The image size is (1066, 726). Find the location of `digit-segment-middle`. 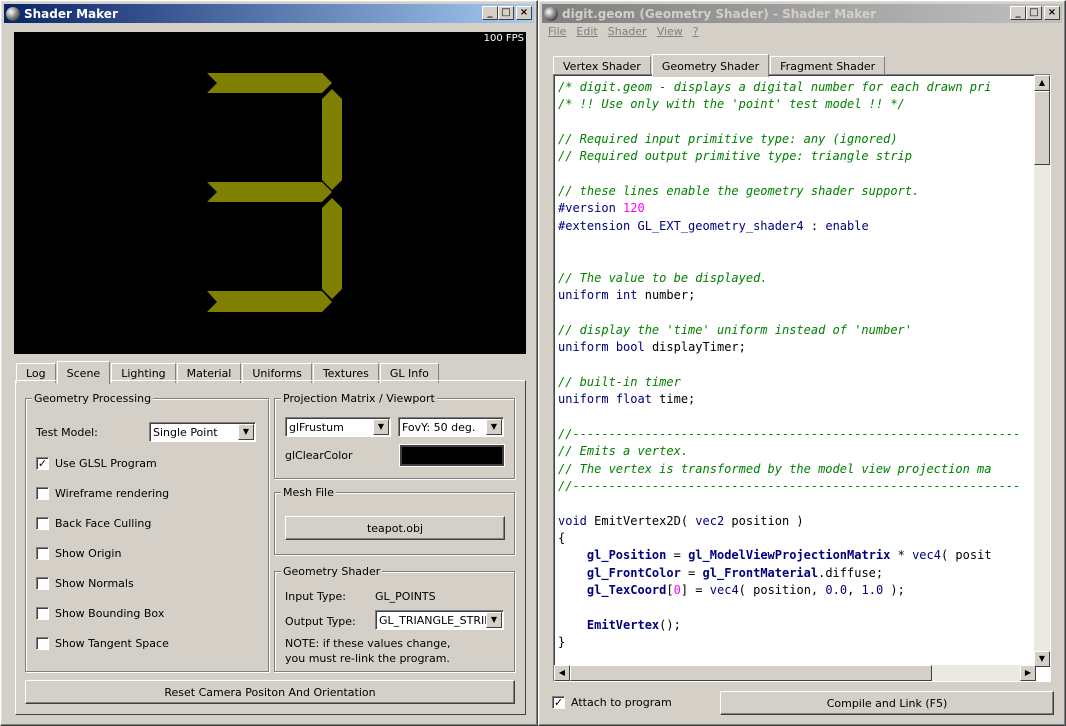

digit-segment-middle is located at coordinates (269, 192).